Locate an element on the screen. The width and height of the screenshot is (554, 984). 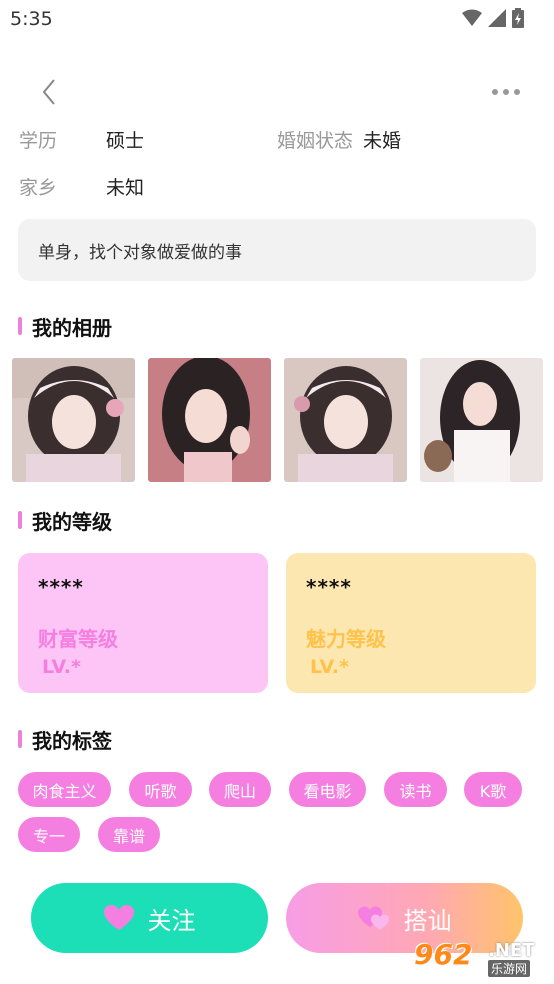
education-value: 硕士 is located at coordinates (125, 141).